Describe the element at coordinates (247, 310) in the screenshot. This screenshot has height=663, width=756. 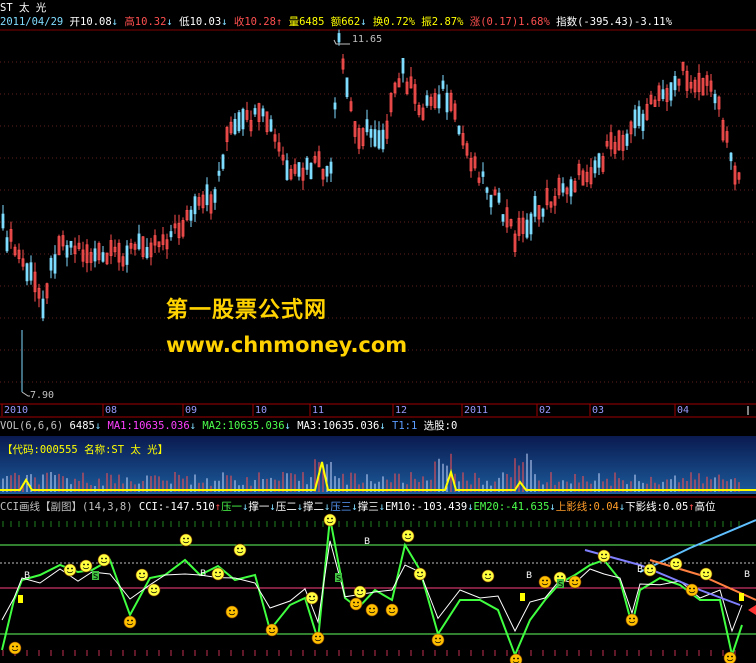
I see `watermark-title: 第一股票公式网` at that location.